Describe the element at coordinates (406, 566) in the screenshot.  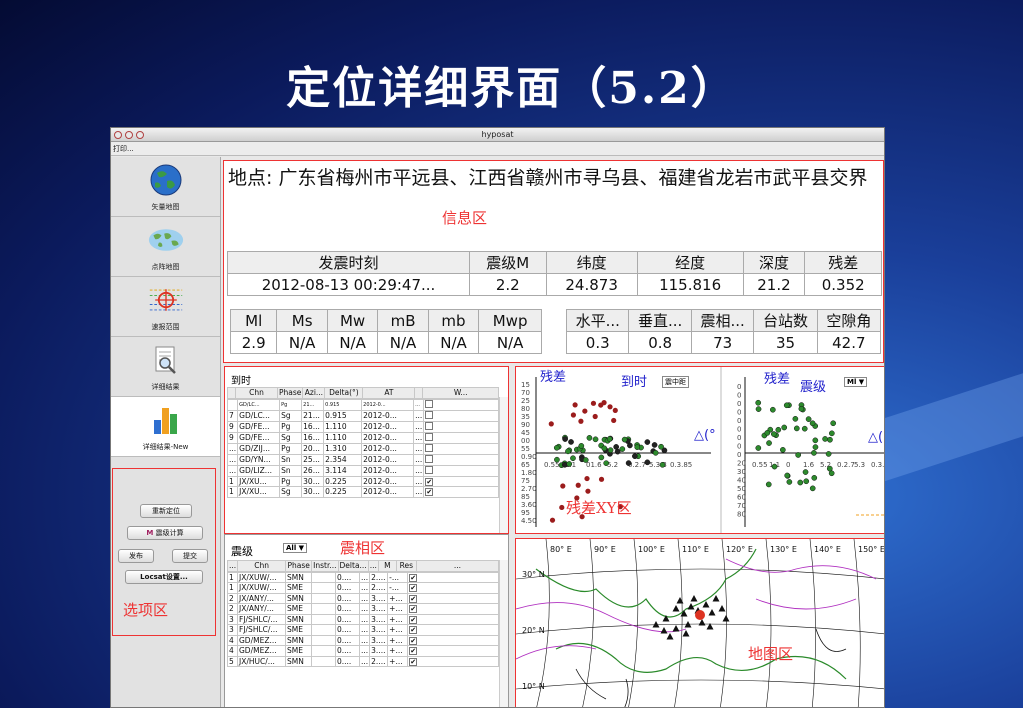
I see `col-res: Res` at that location.